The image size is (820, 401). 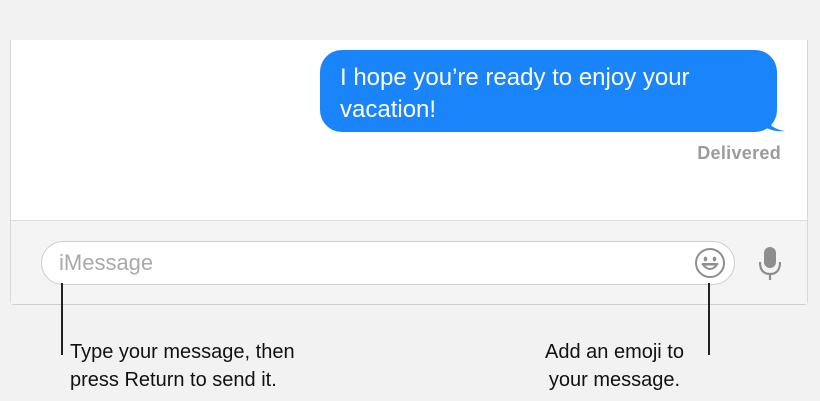 I want to click on callout-emoji-line2: your message., so click(x=614, y=380).